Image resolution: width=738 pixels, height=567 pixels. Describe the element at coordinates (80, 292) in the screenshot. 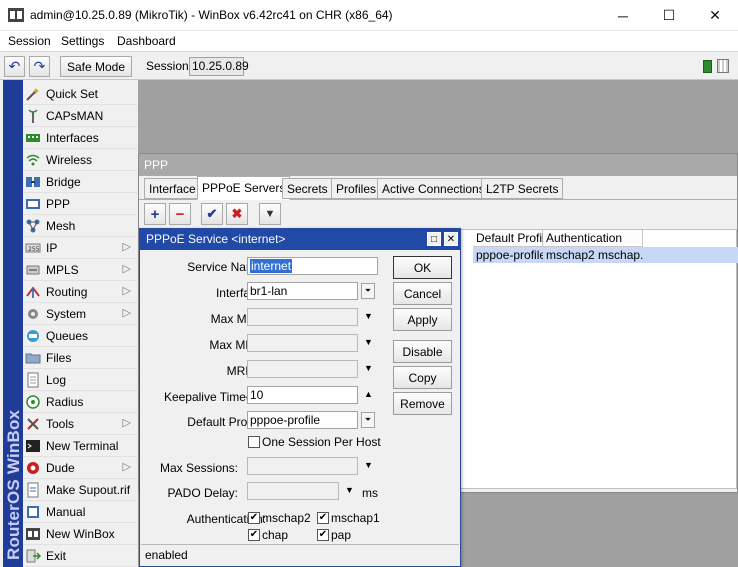

I see `sidebar-item-routing: Routing ▷` at that location.